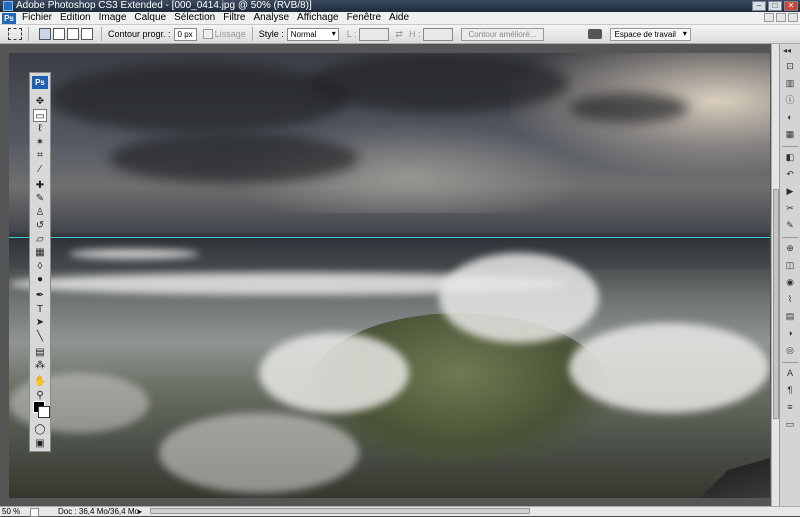 Image resolution: width=800 pixels, height=517 pixels. What do you see at coordinates (113, 18) in the screenshot?
I see `menu-image: Image` at bounding box center [113, 18].